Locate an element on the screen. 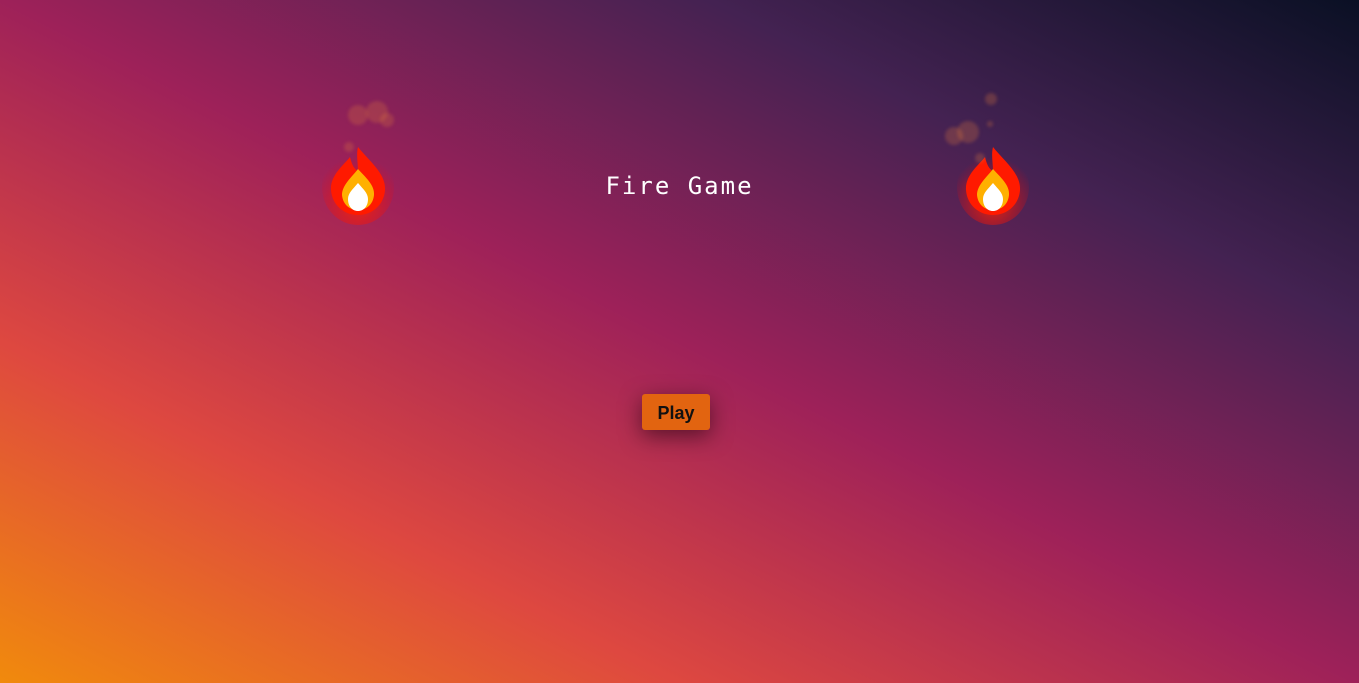 The width and height of the screenshot is (1359, 683). game-title: Fire Game is located at coordinates (679, 186).